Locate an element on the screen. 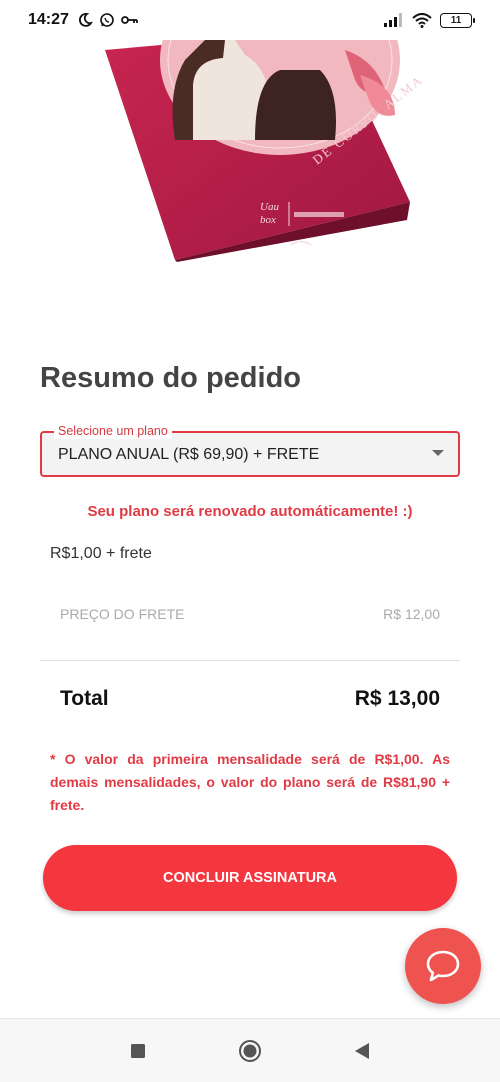 The image size is (500, 1082). total-row: Total R$ 13,00 is located at coordinates (250, 699).